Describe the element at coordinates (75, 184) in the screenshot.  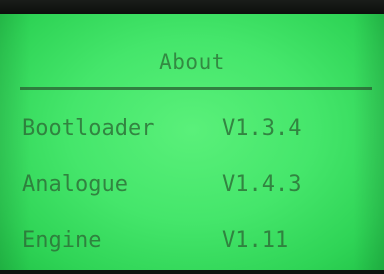
I see `component-name: Analogue` at that location.